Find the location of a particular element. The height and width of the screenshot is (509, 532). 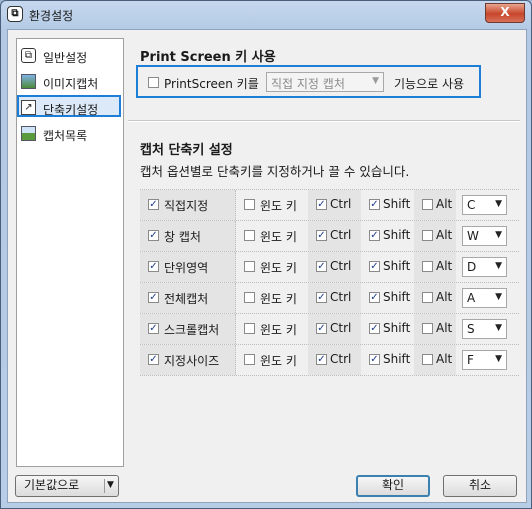

ok-button: 확인 is located at coordinates (393, 486).